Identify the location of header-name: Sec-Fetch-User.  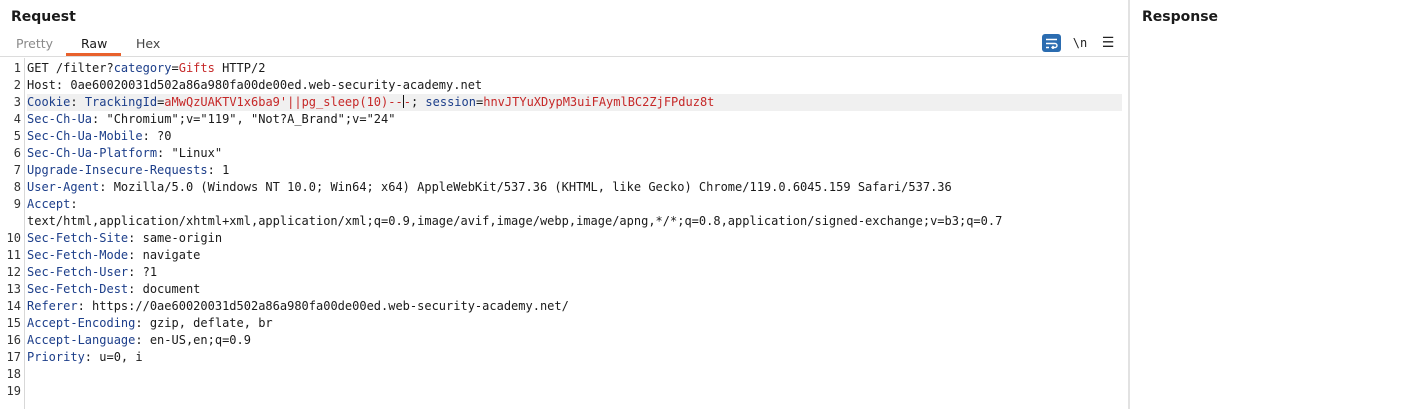
(78, 272).